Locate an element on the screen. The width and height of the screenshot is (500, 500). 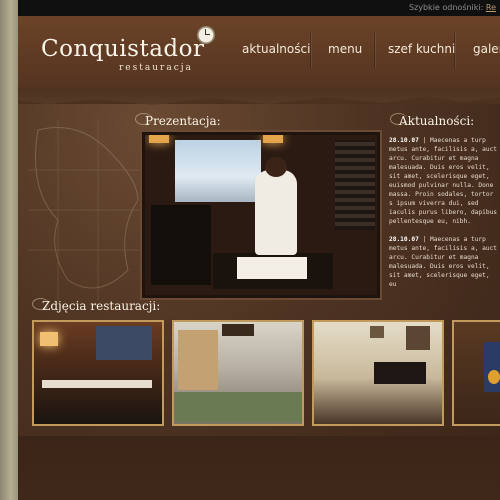
gallery-photo-interior is located at coordinates (378, 373).